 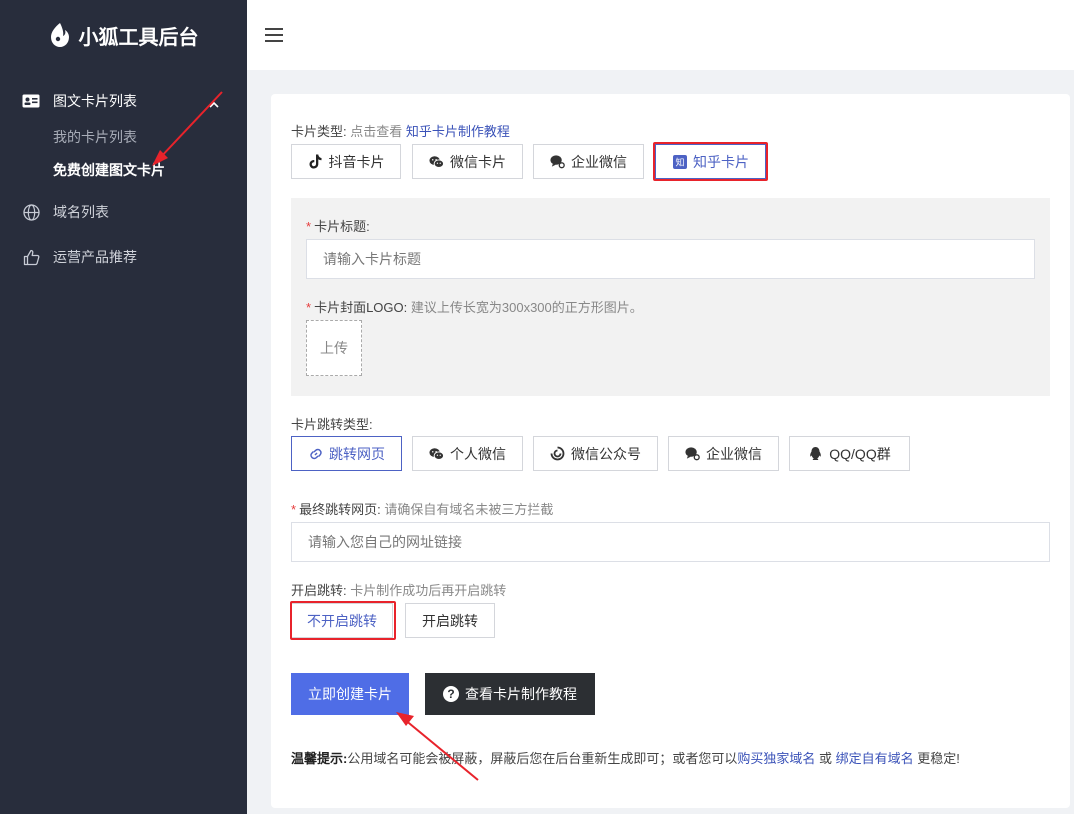 What do you see at coordinates (319, 758) in the screenshot?
I see `notice-prefix: 温馨提示:` at bounding box center [319, 758].